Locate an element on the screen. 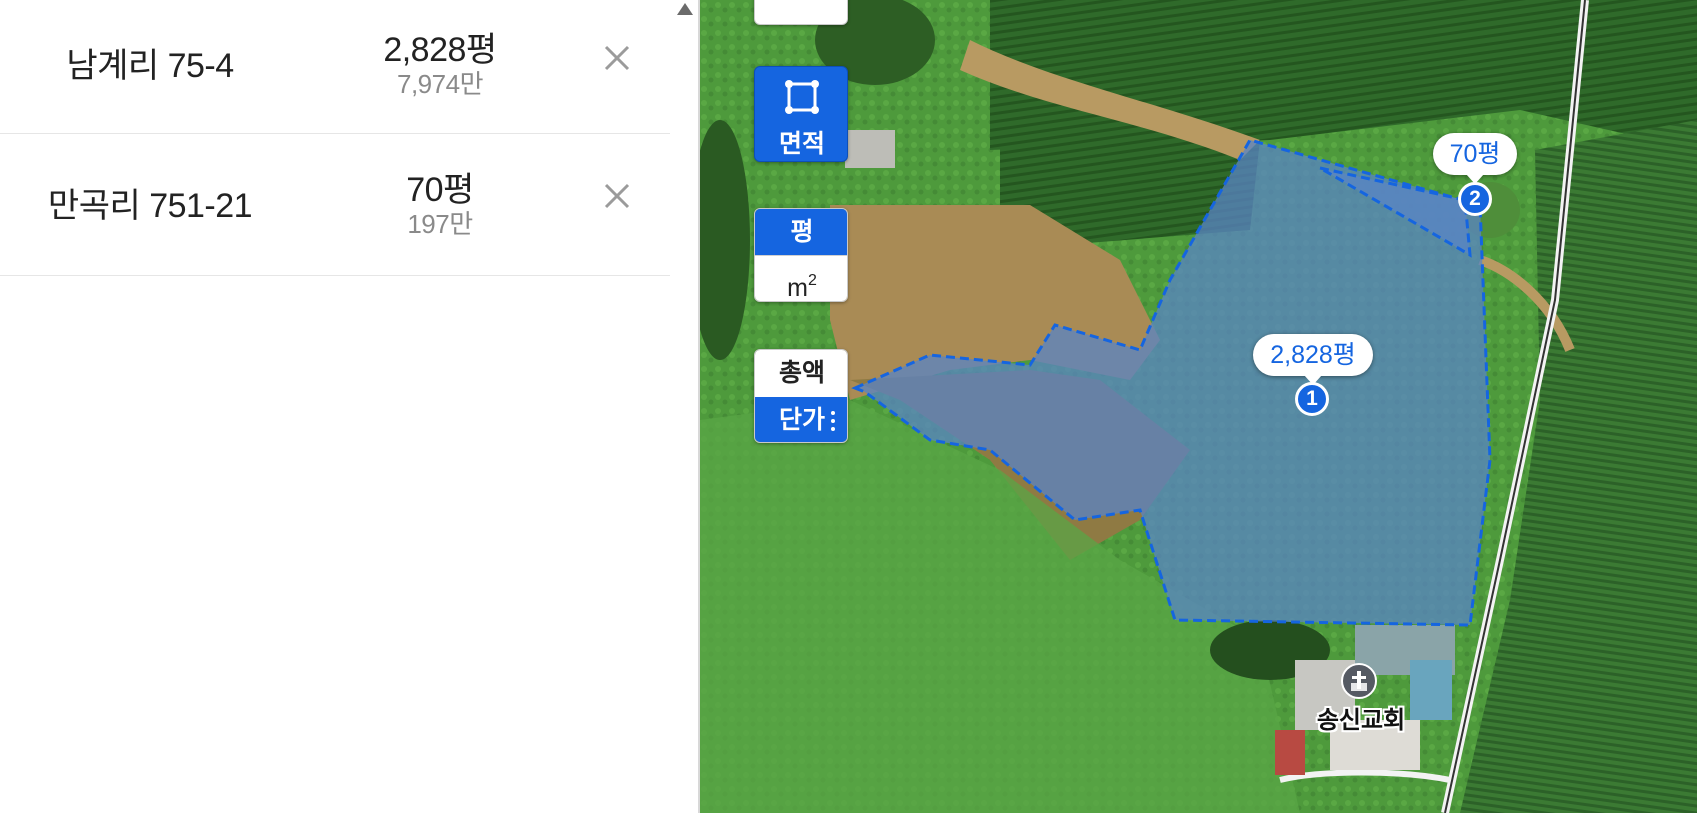  area-measure-label: 면적 is located at coordinates (801, 144).